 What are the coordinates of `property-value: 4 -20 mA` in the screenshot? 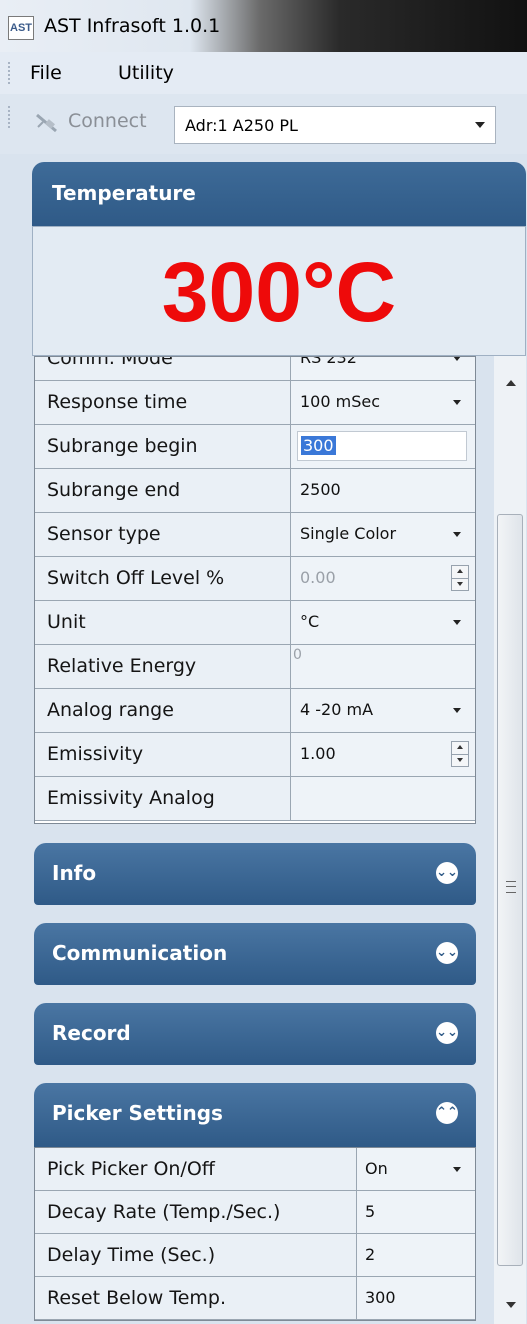 It's located at (337, 709).